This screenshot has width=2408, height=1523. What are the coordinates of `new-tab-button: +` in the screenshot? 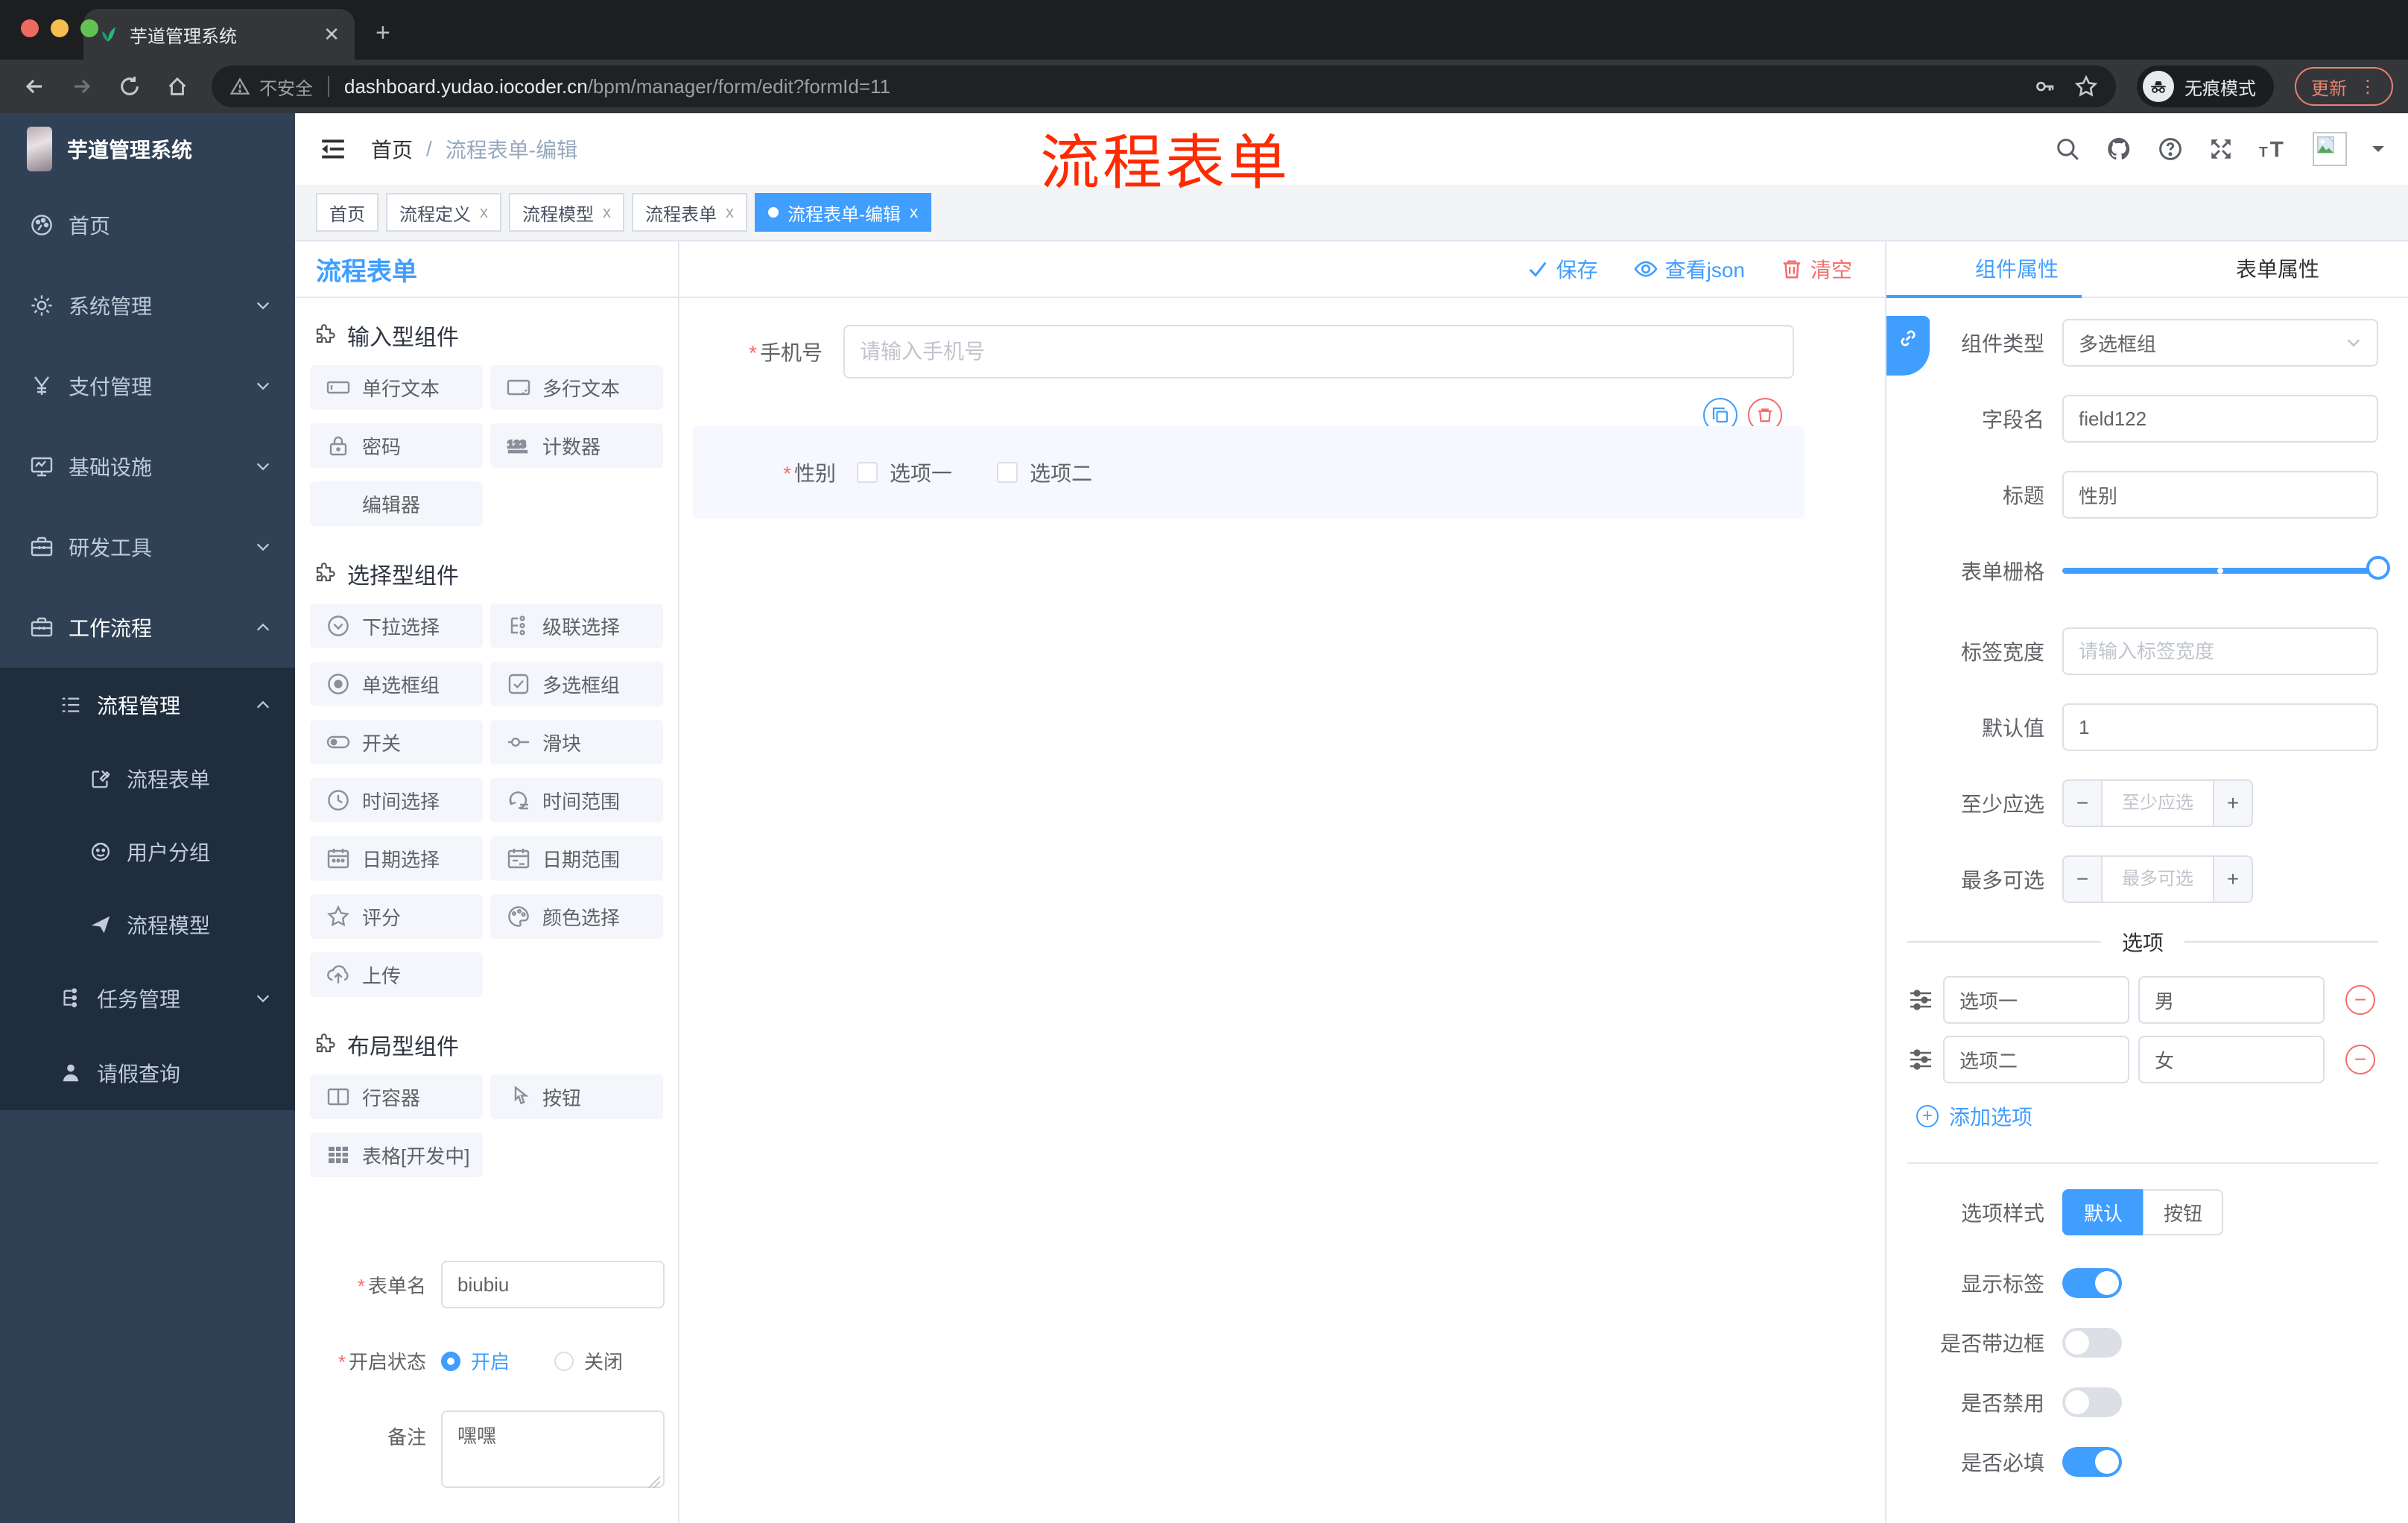 It's located at (383, 34).